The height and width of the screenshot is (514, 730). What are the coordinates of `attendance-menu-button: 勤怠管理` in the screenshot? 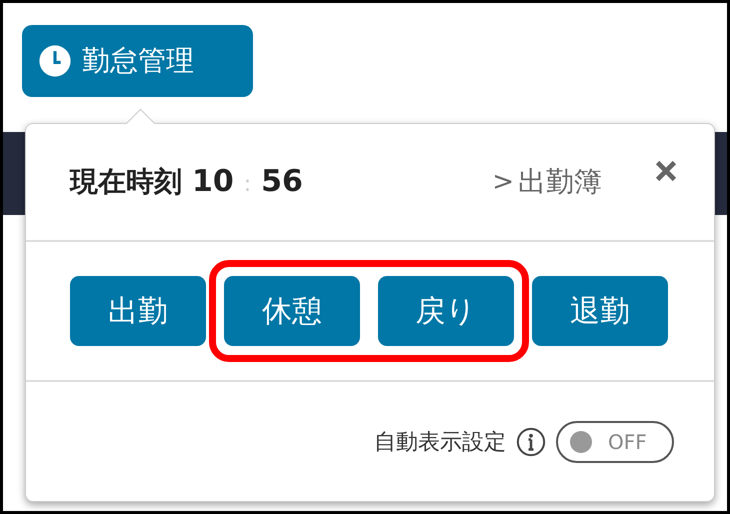 It's located at (137, 61).